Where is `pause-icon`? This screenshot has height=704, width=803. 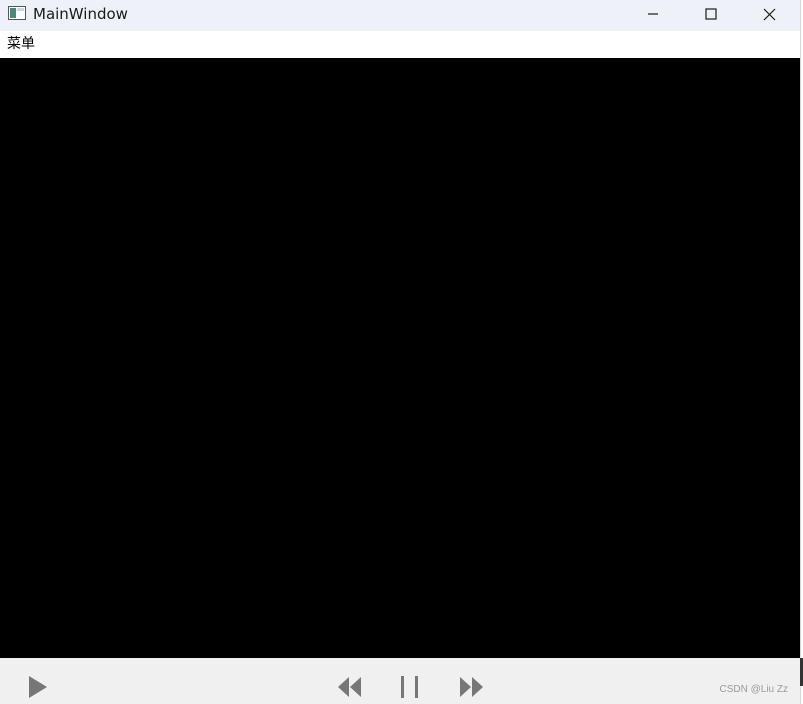
pause-icon is located at coordinates (410, 687).